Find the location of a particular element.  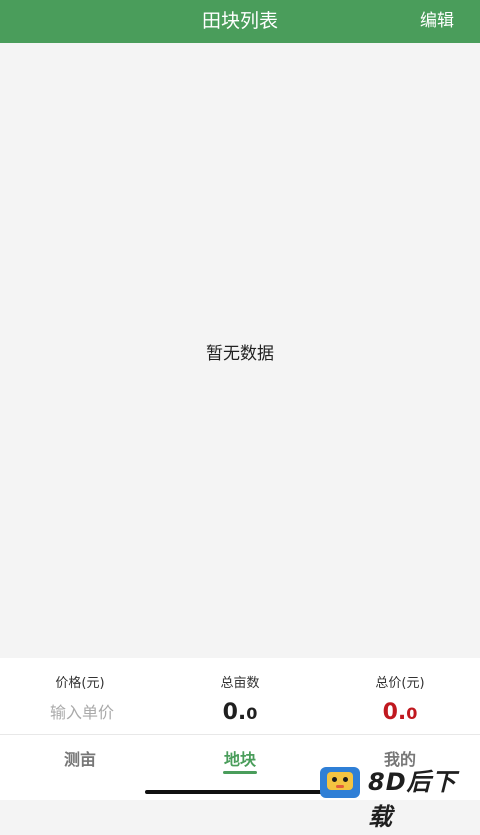

page-title: 田块列表 is located at coordinates (239, 21).